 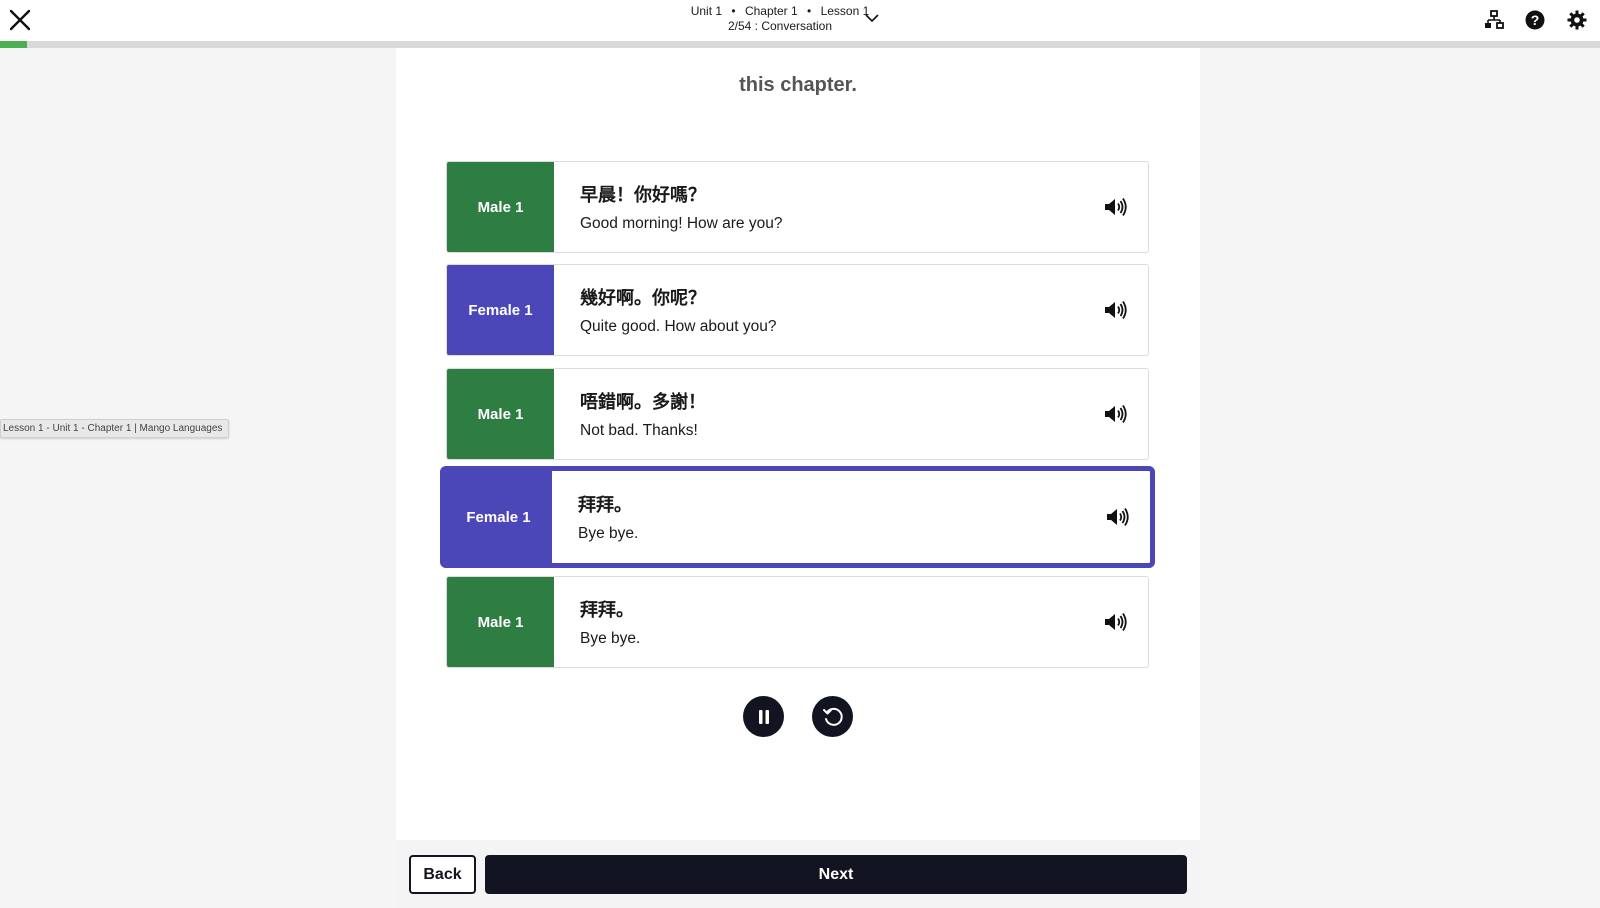 I want to click on chapter-heading: this chapter., so click(x=798, y=85).